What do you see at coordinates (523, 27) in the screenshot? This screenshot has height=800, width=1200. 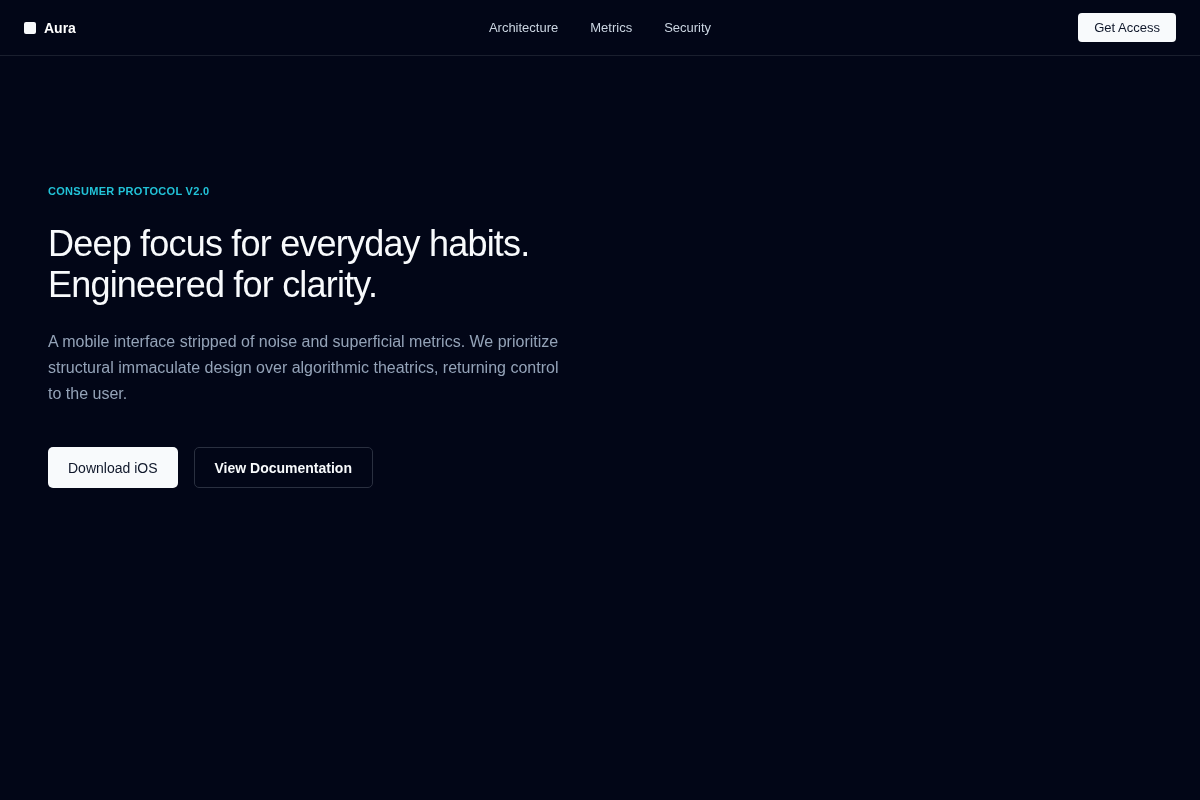 I see `nav-link: Architecture` at bounding box center [523, 27].